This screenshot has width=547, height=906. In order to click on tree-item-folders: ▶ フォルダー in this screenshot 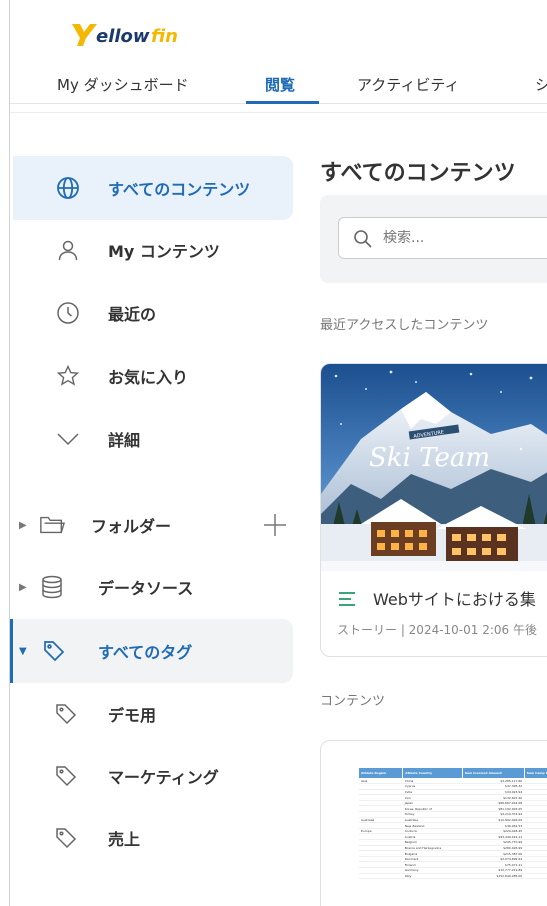, I will do `click(153, 525)`.